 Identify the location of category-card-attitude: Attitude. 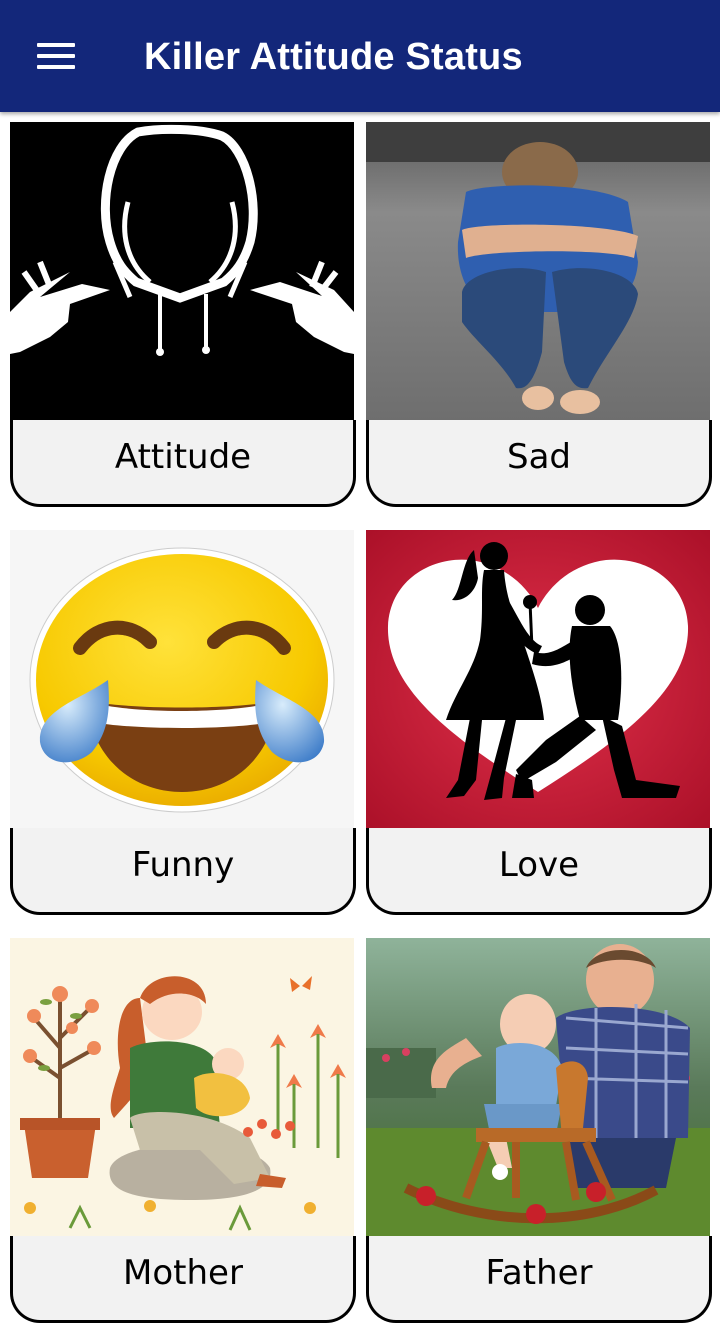
(183, 316).